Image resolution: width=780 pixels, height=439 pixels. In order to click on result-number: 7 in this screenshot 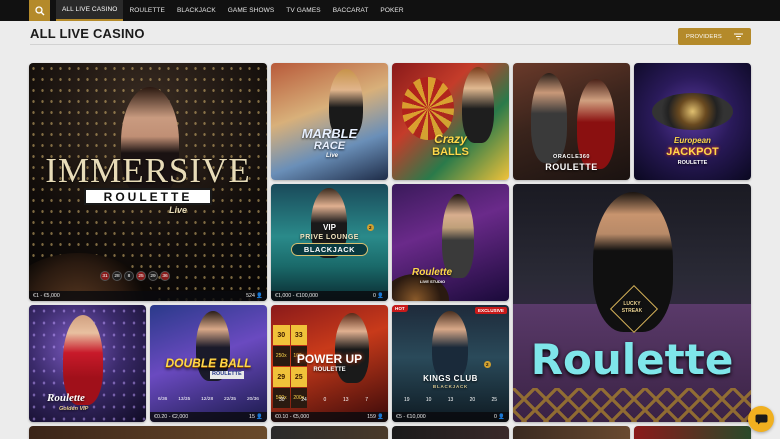, I will do `click(366, 400)`.